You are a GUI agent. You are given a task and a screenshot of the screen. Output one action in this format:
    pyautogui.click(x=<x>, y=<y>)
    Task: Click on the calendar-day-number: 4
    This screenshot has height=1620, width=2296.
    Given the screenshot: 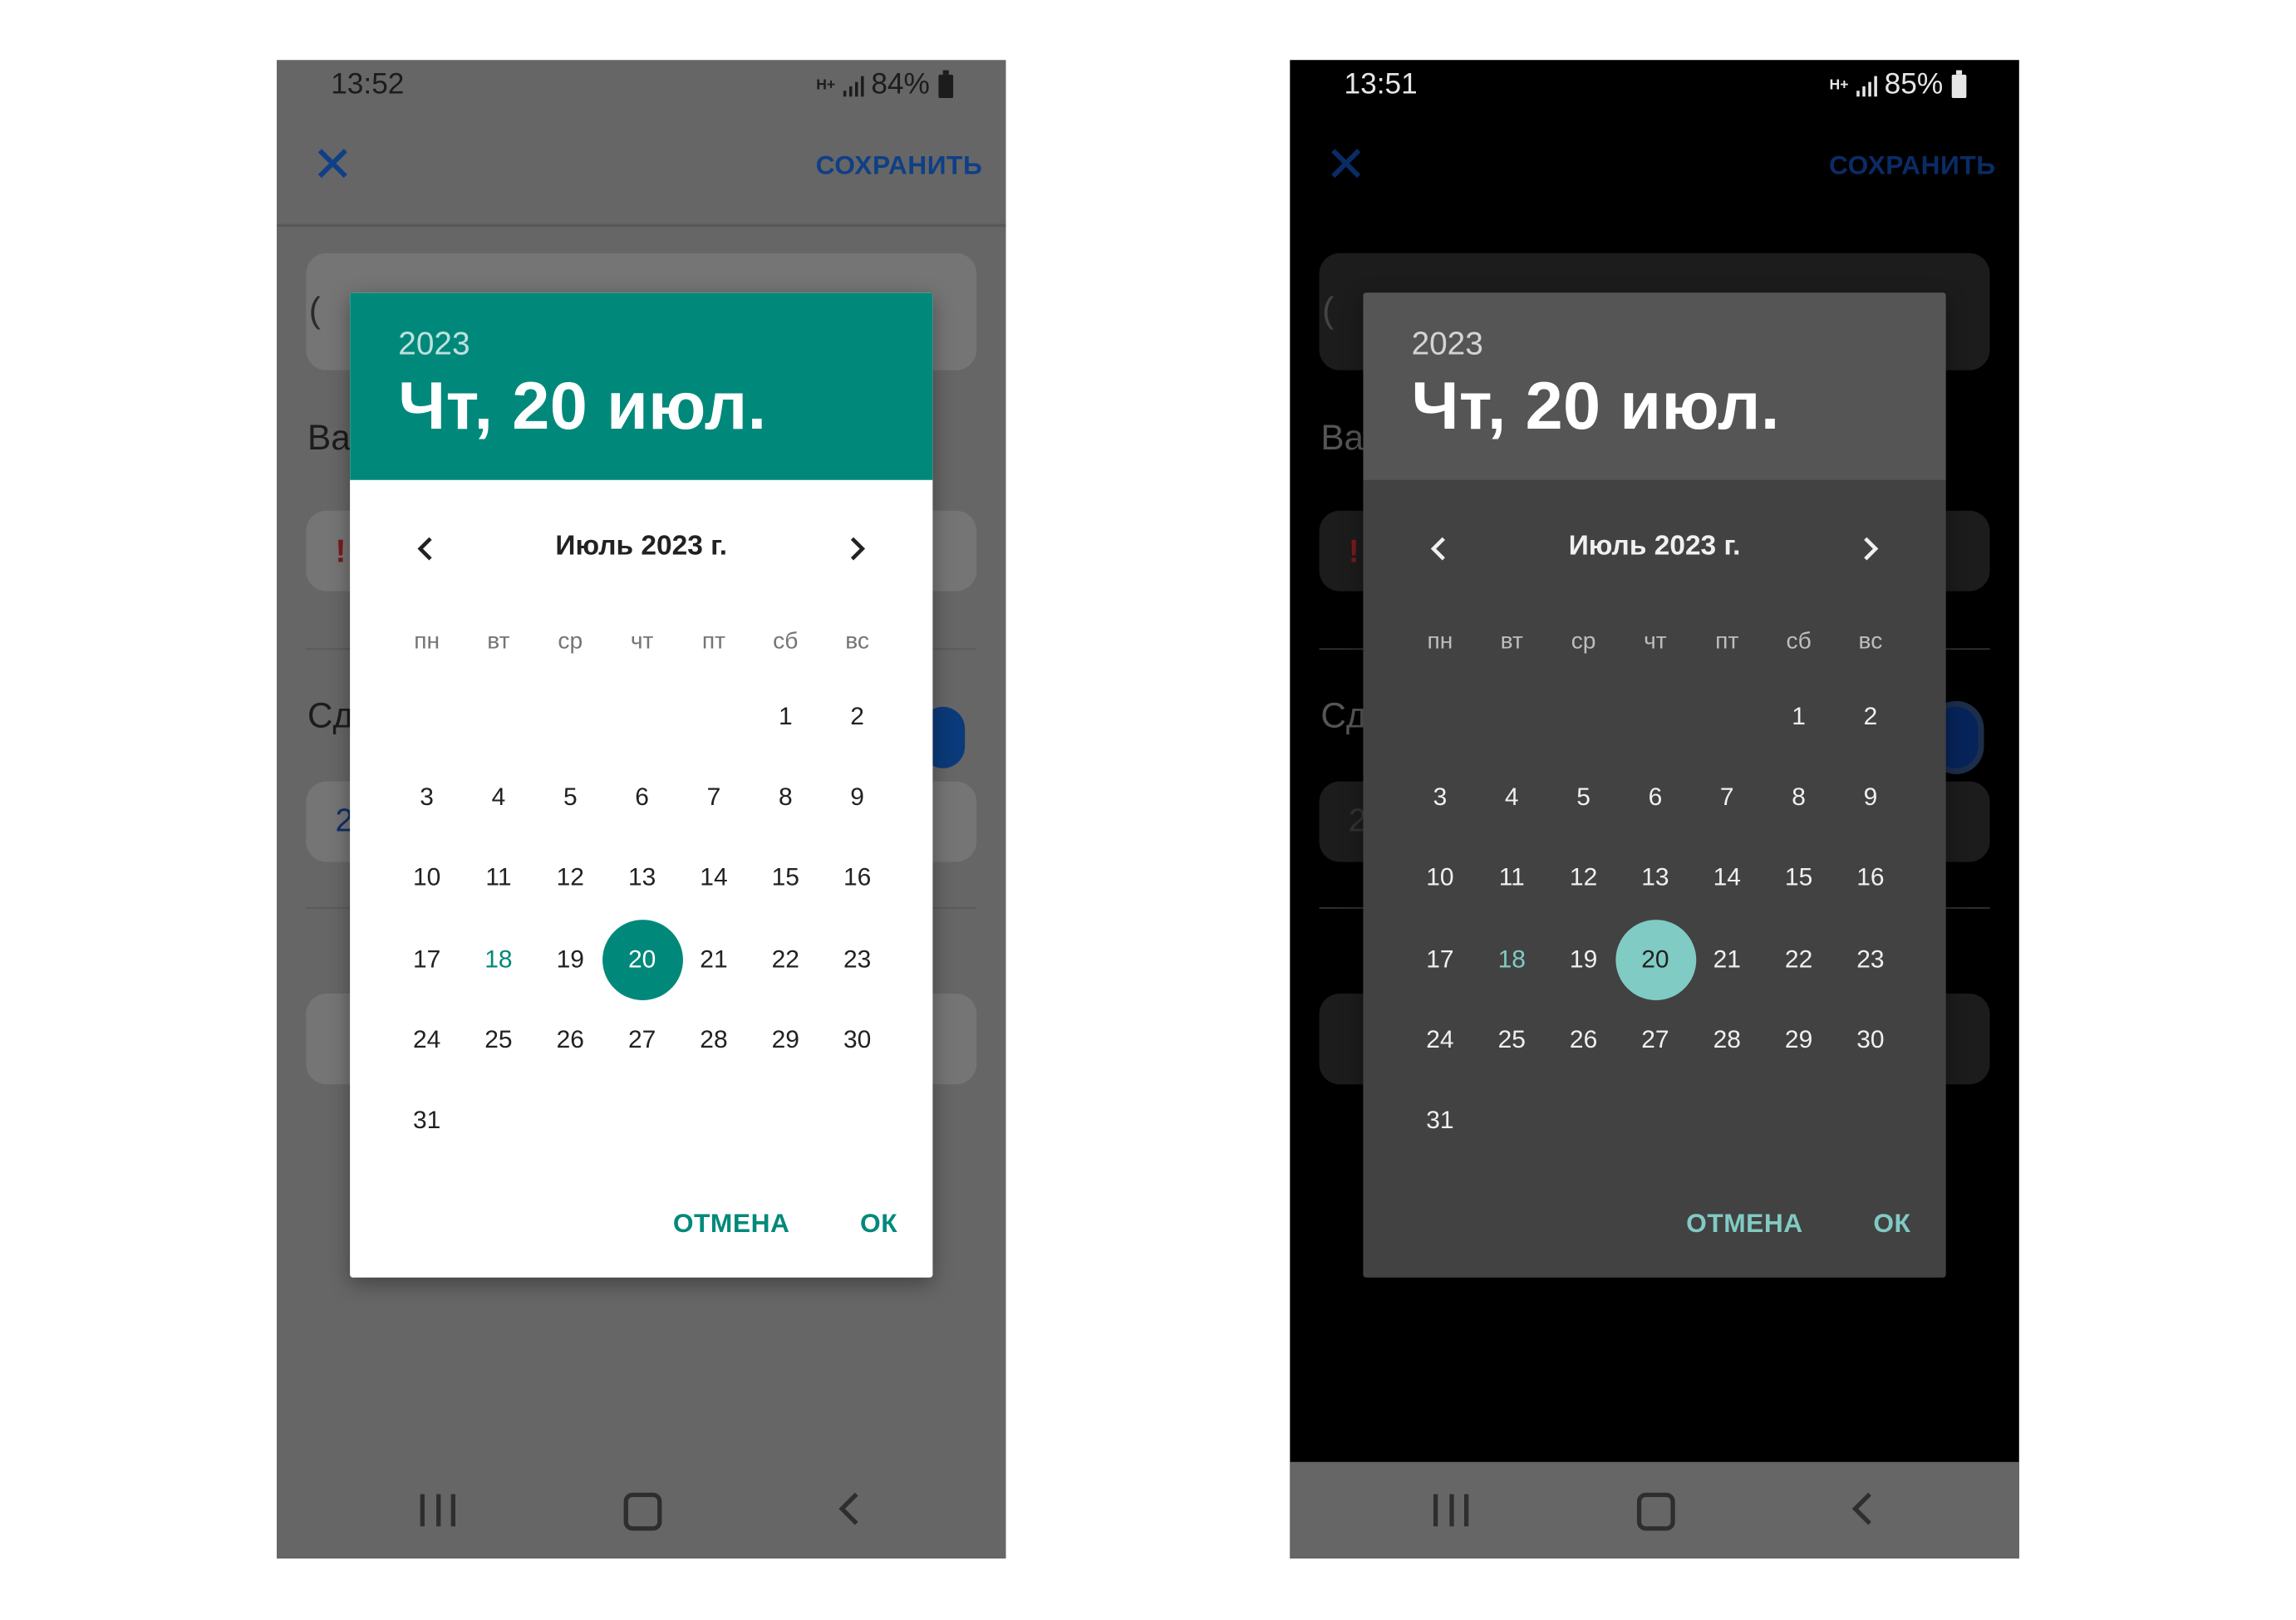 What is the action you would take?
    pyautogui.click(x=1511, y=797)
    